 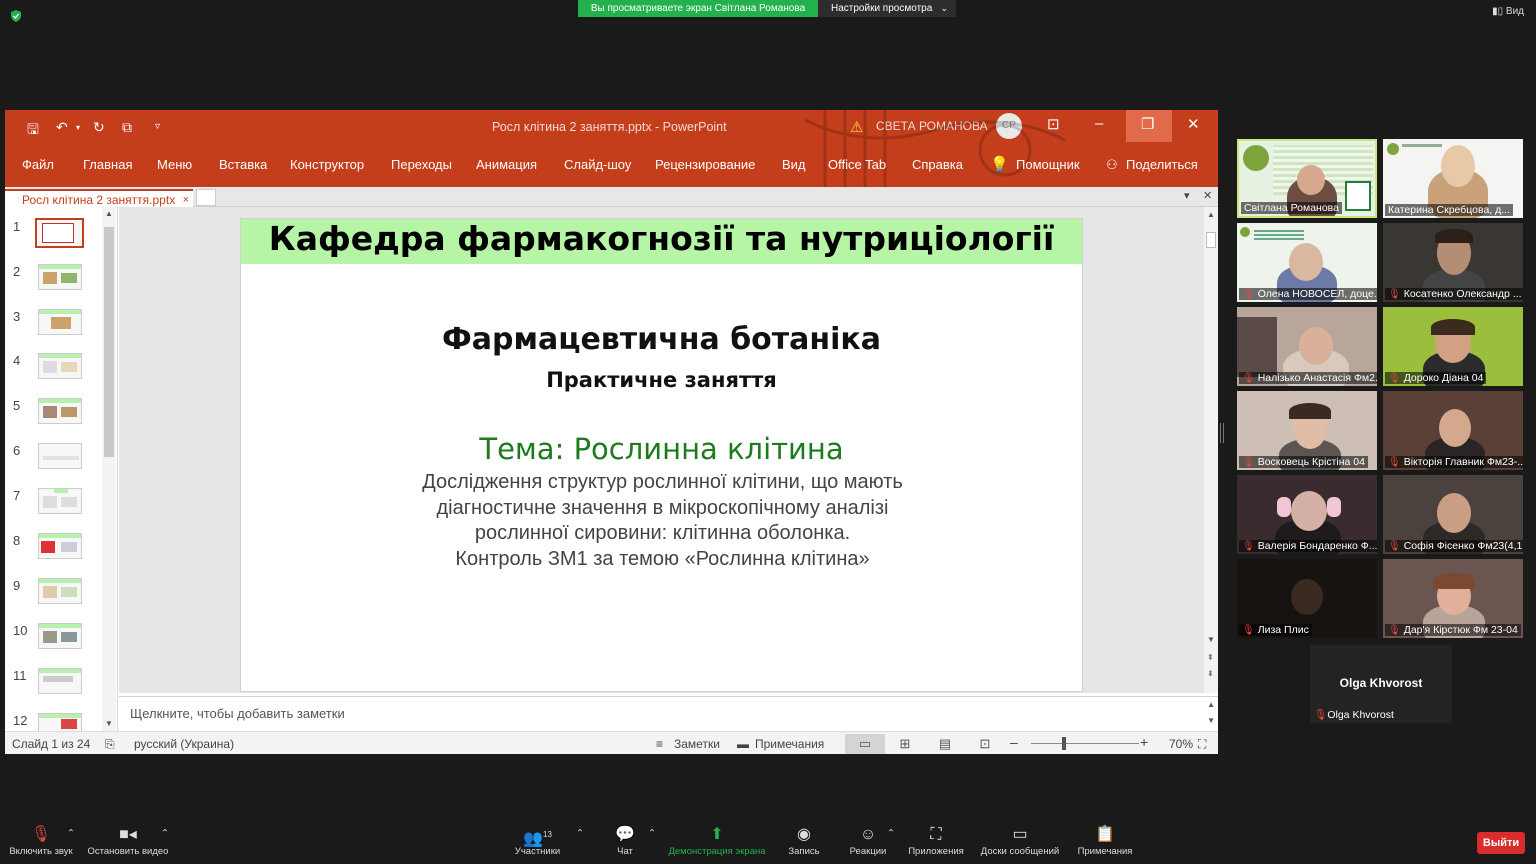 I want to click on tab-review: Рецензирование, so click(x=705, y=164).